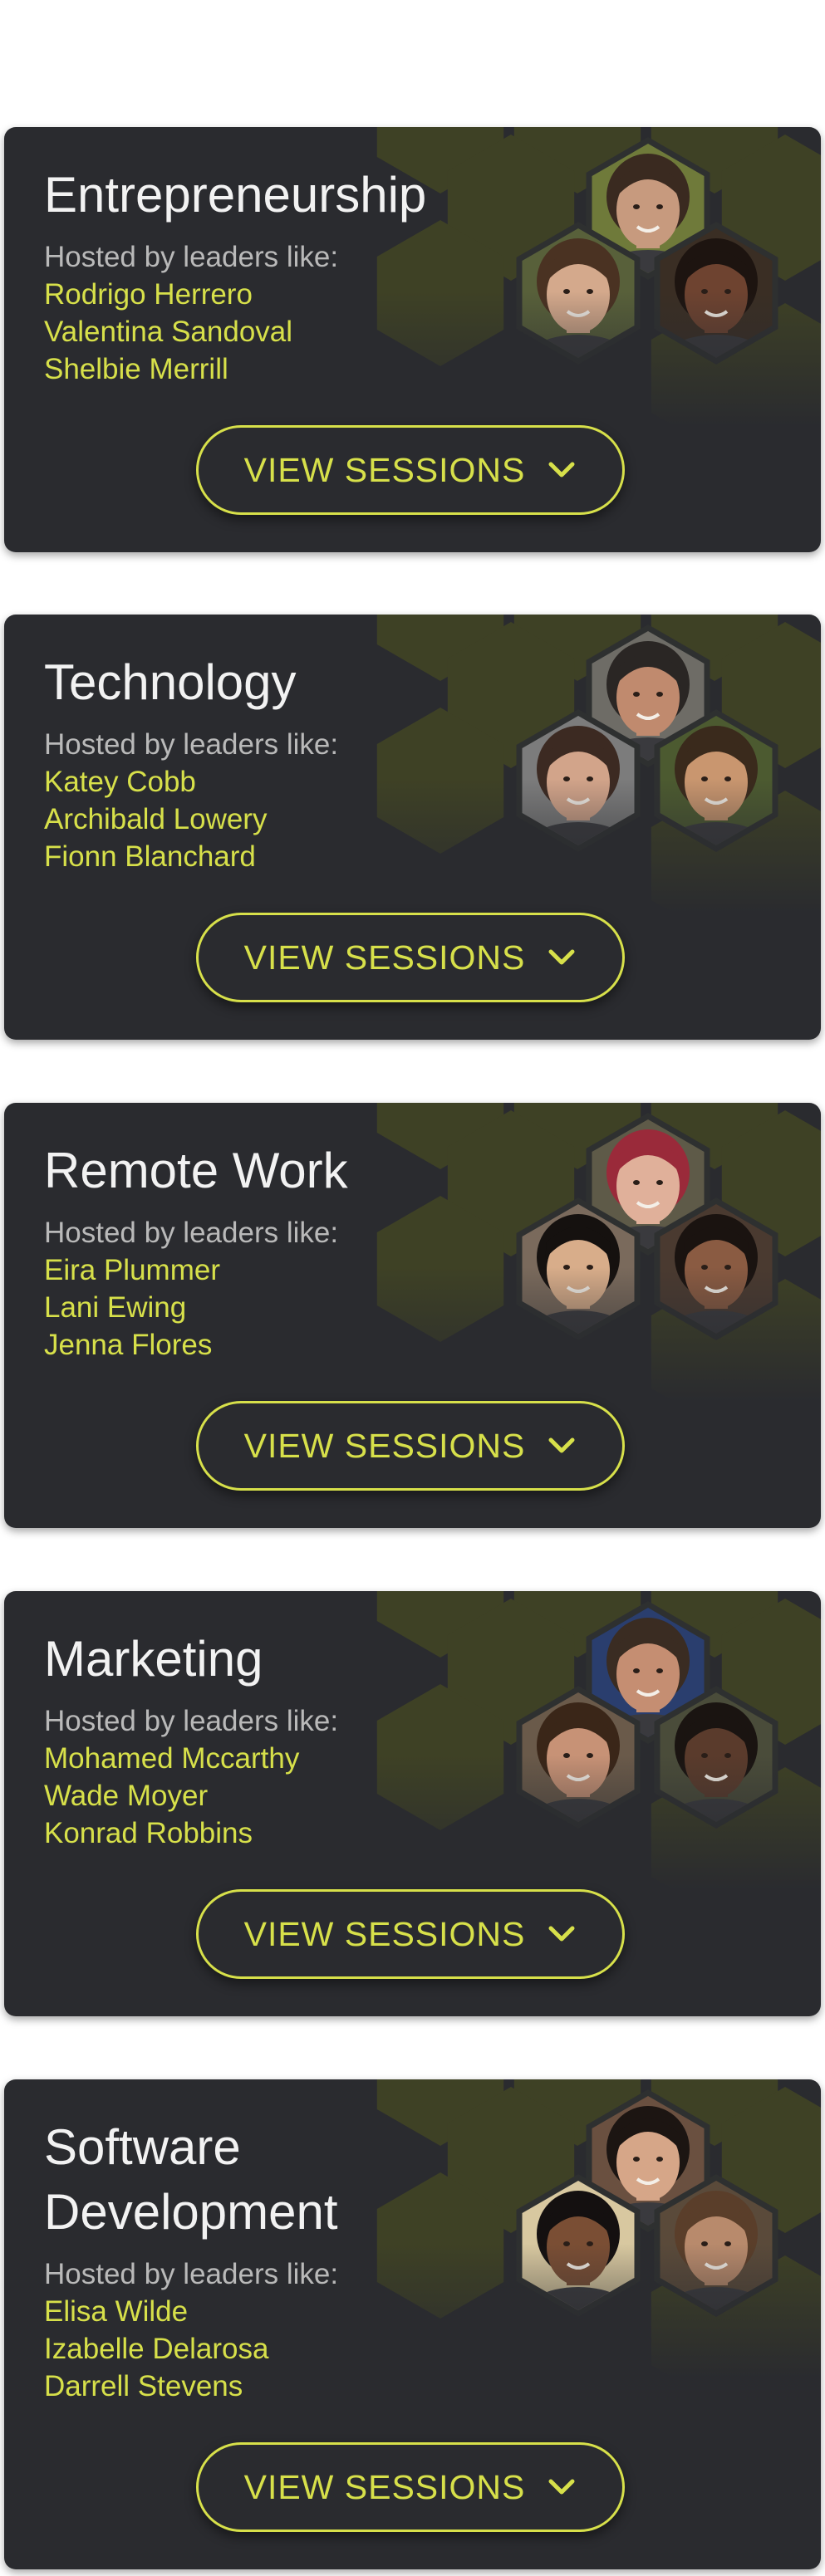 The width and height of the screenshot is (825, 2576). I want to click on topic-title: Entrepreneurship, so click(235, 195).